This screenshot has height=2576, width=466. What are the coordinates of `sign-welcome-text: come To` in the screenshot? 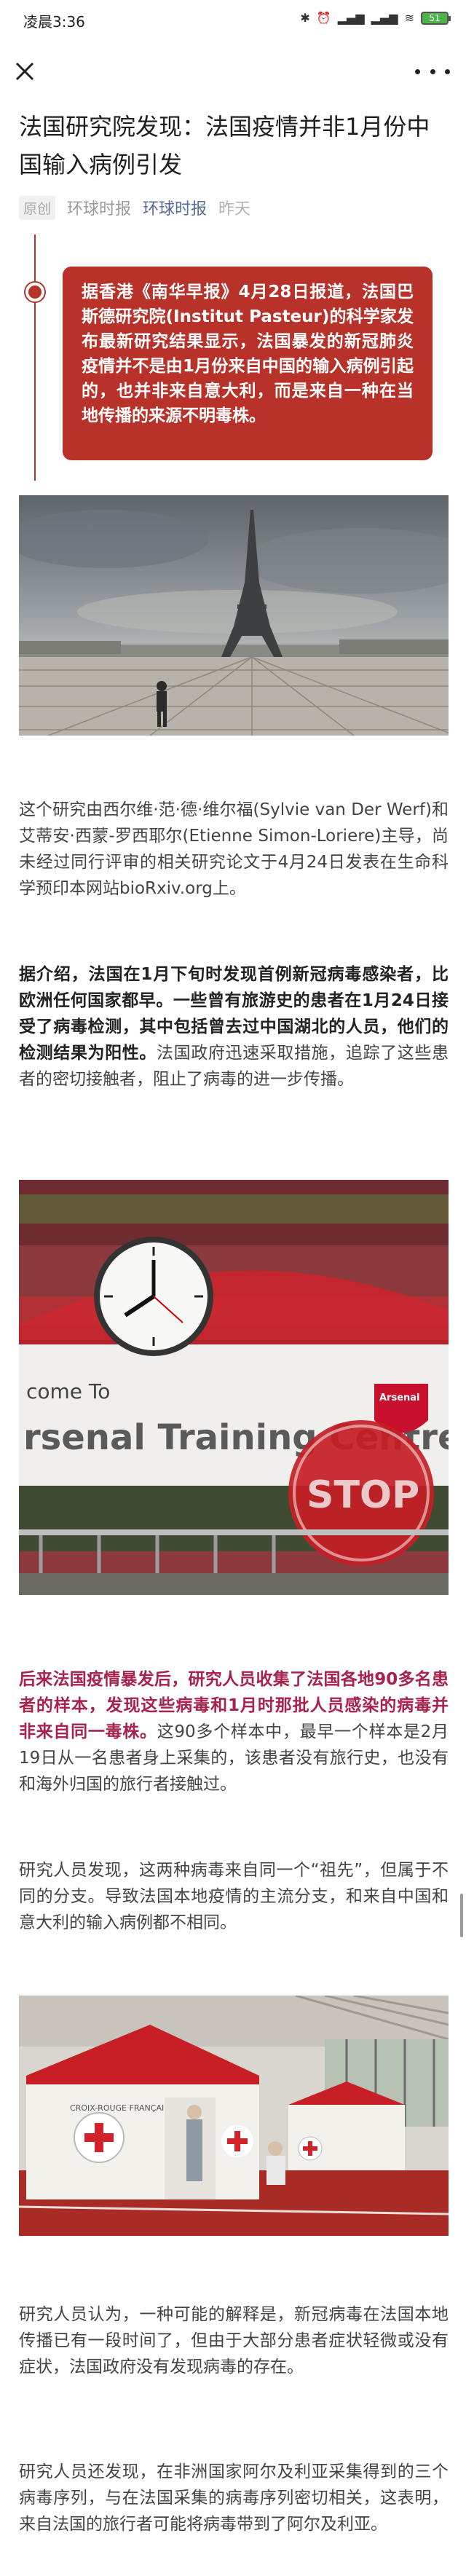 It's located at (68, 1391).